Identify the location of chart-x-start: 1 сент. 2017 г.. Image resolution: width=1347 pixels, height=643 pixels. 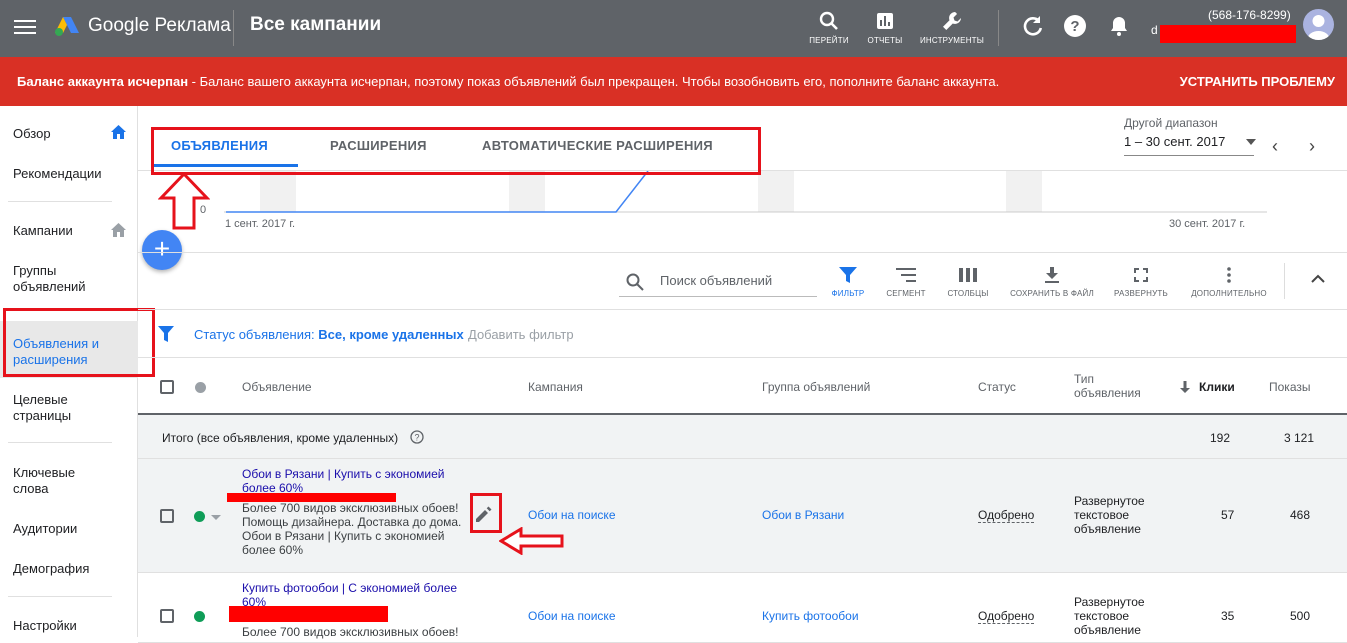
(260, 224).